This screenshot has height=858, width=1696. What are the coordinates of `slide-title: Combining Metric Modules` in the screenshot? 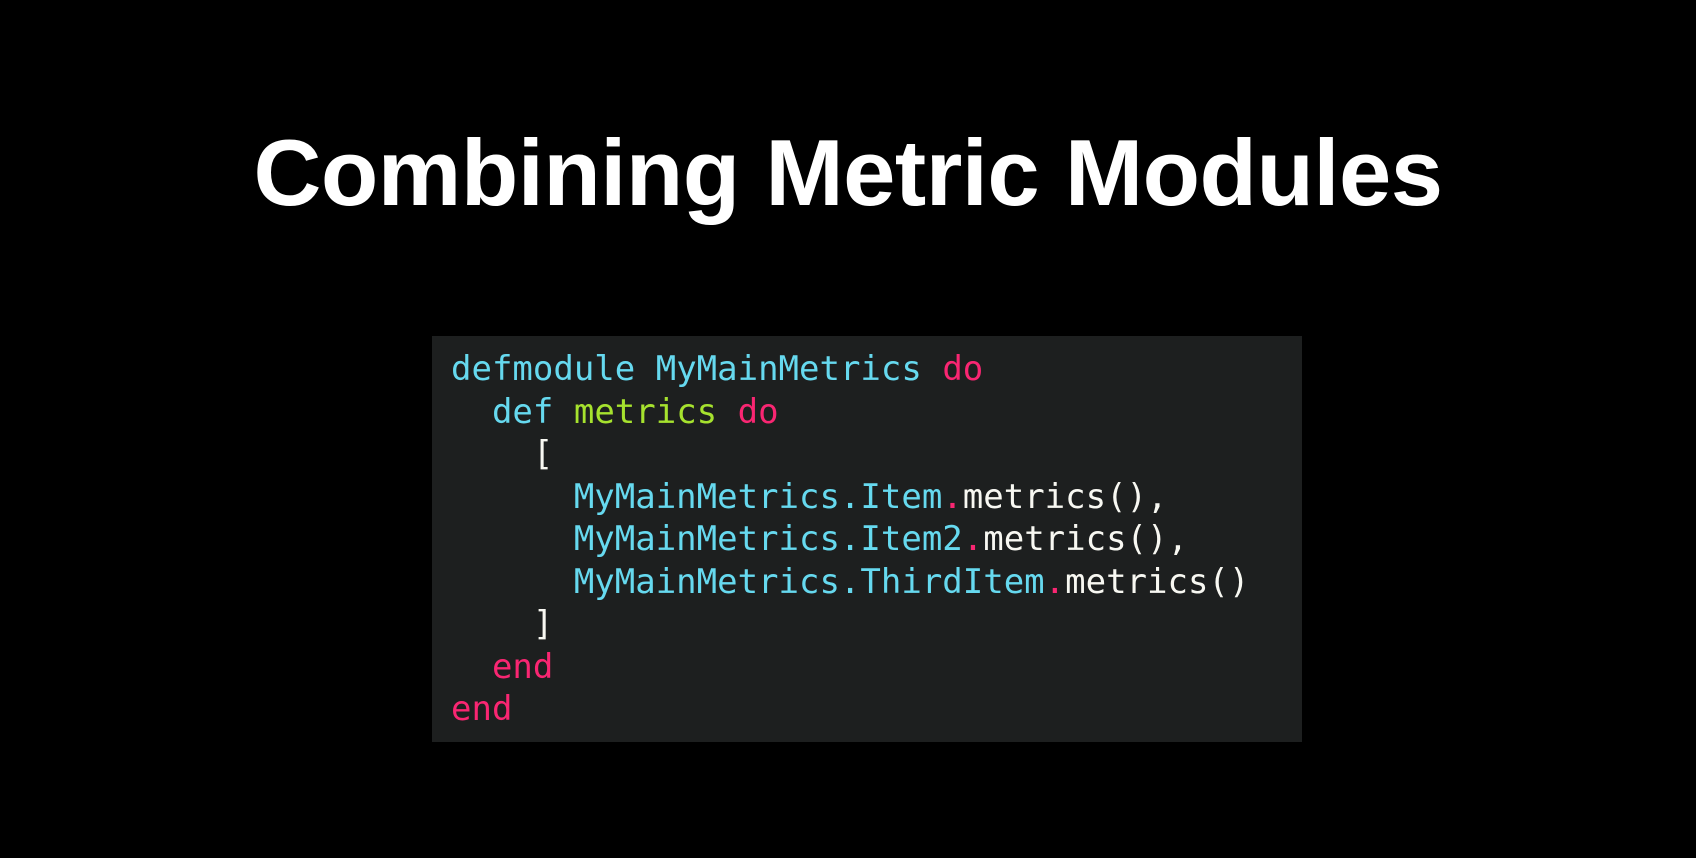 It's located at (848, 172).